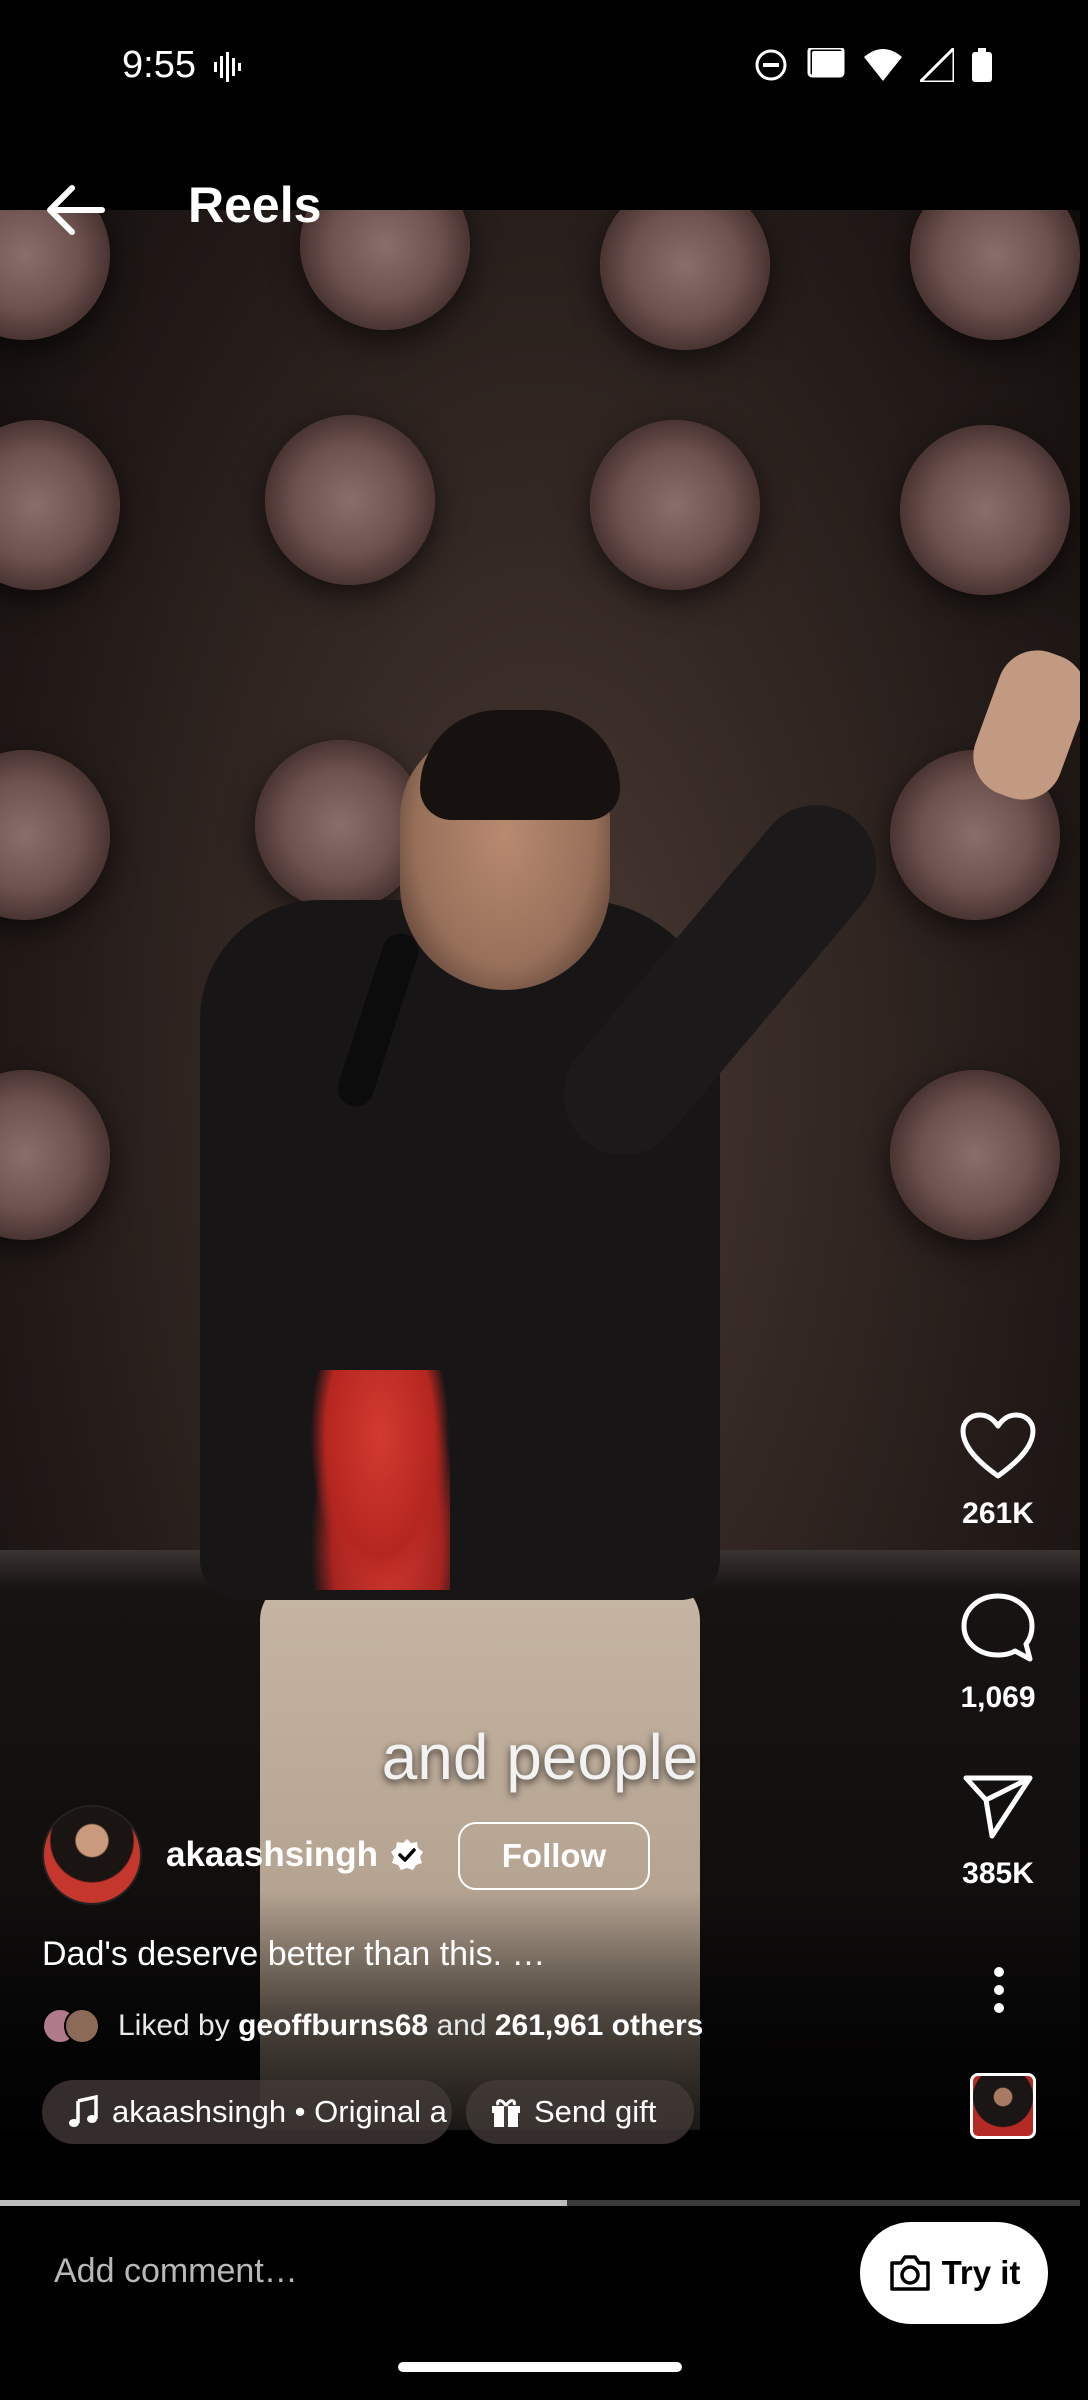  I want to click on author-row: akaashsingh, so click(233, 1855).